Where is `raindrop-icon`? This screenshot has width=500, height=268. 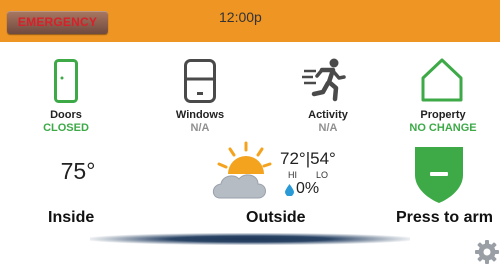
raindrop-icon is located at coordinates (289, 190).